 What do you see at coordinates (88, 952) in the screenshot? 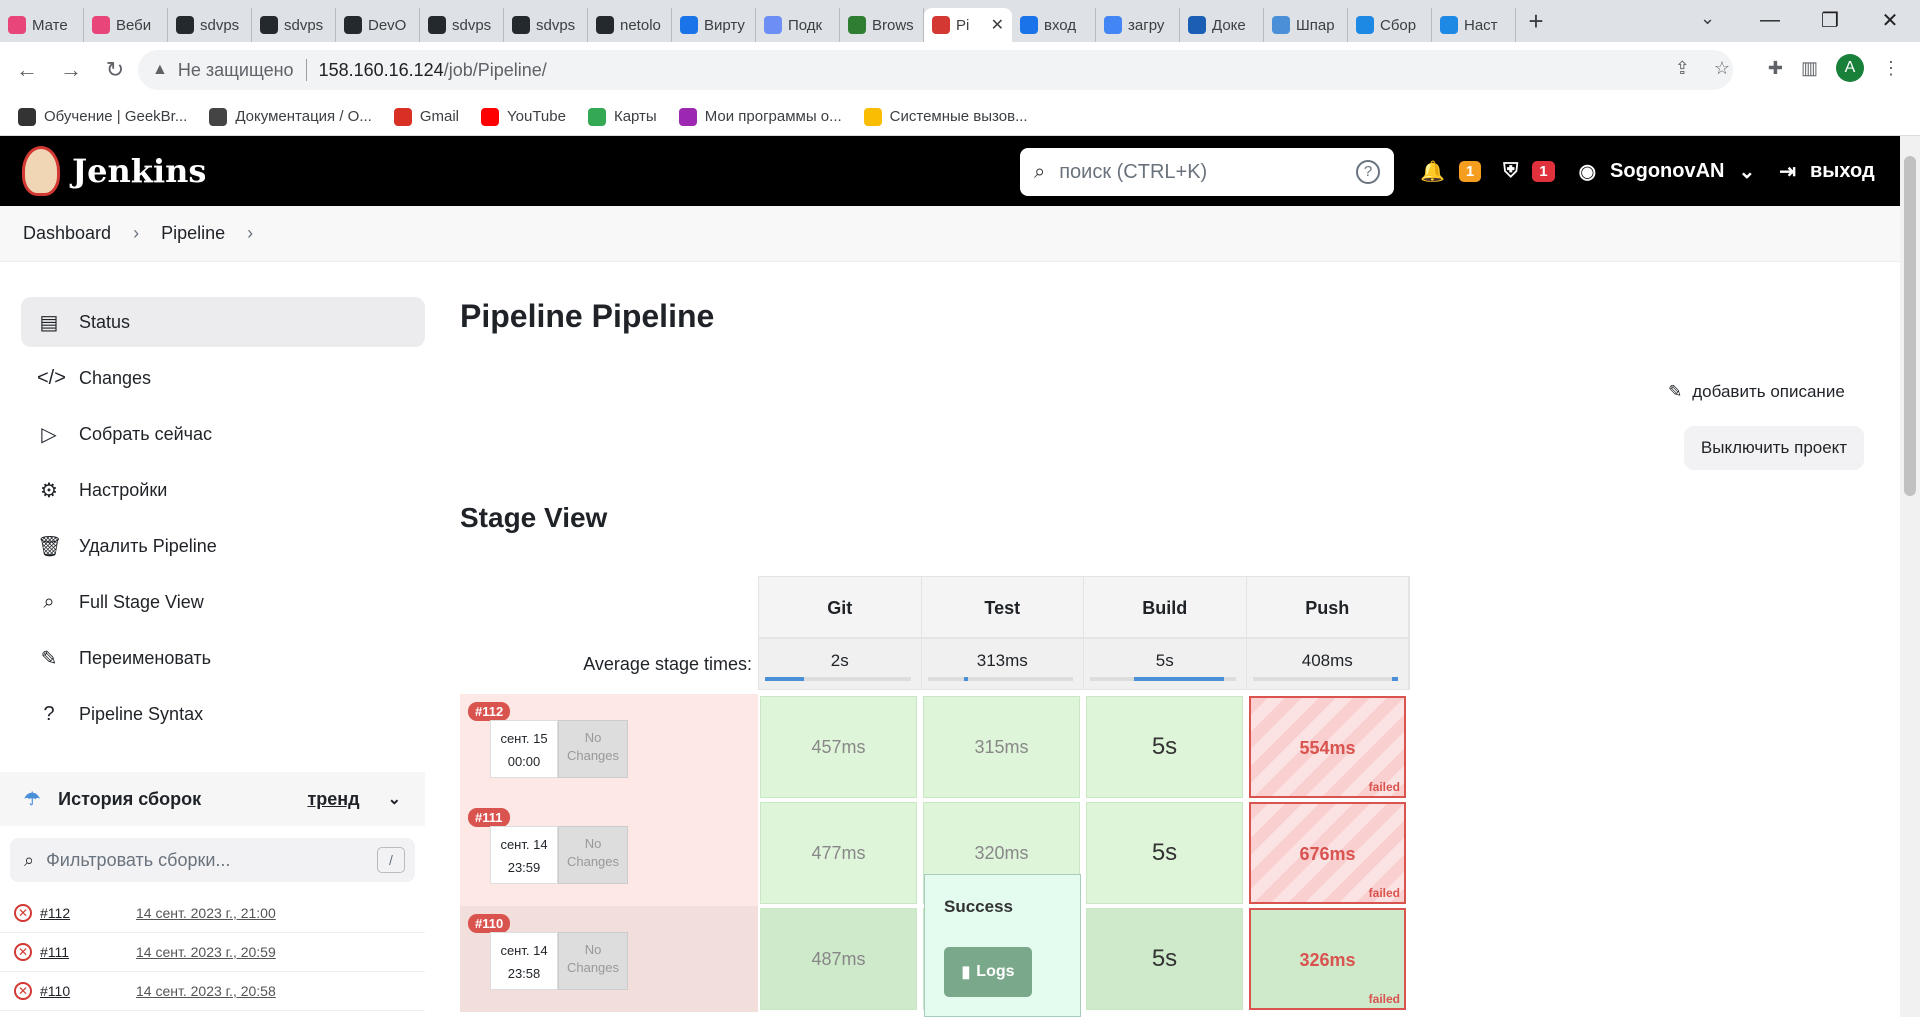
I see `build-number-link: #111` at bounding box center [88, 952].